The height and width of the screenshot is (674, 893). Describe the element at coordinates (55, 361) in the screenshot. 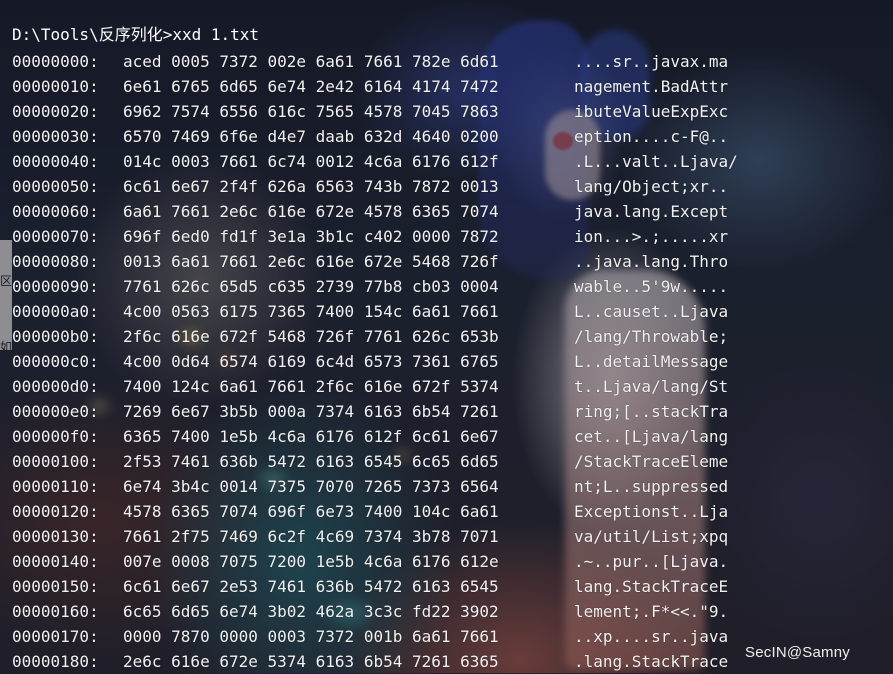

I see `hexdump-offset: 000000c0:` at that location.